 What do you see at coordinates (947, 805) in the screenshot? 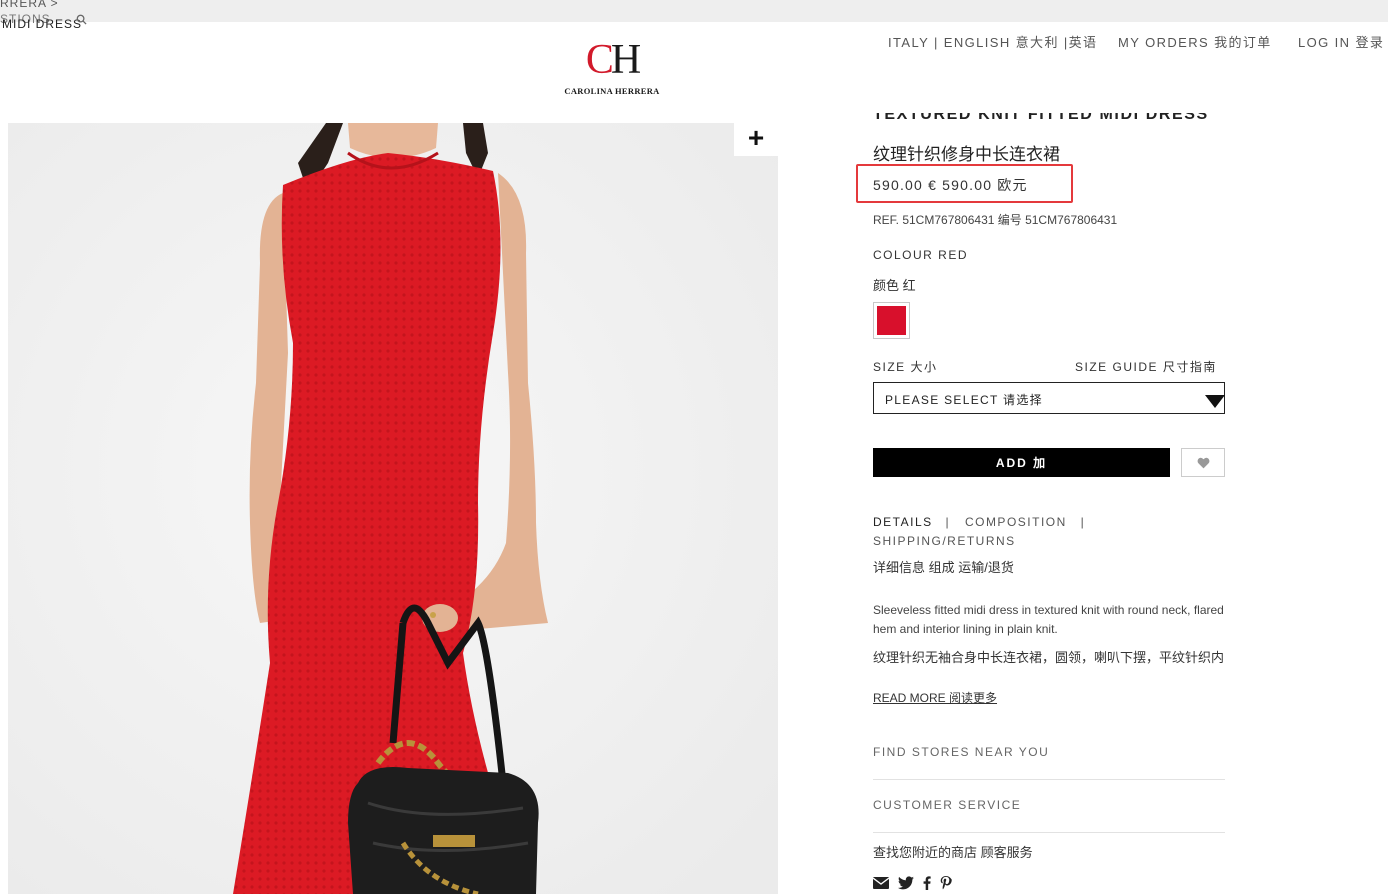
I see `customer-service-link: CUSTOMER SERVICE` at bounding box center [947, 805].